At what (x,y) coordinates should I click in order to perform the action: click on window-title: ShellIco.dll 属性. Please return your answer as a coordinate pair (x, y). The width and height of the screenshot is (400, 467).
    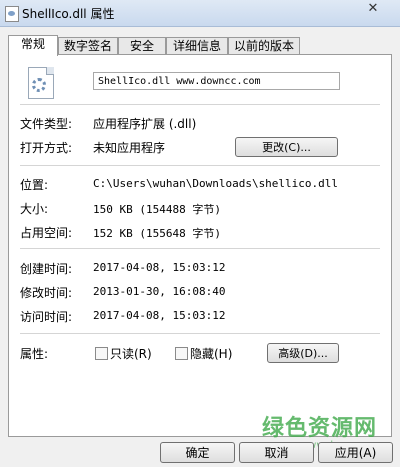
    Looking at the image, I should click on (68, 14).